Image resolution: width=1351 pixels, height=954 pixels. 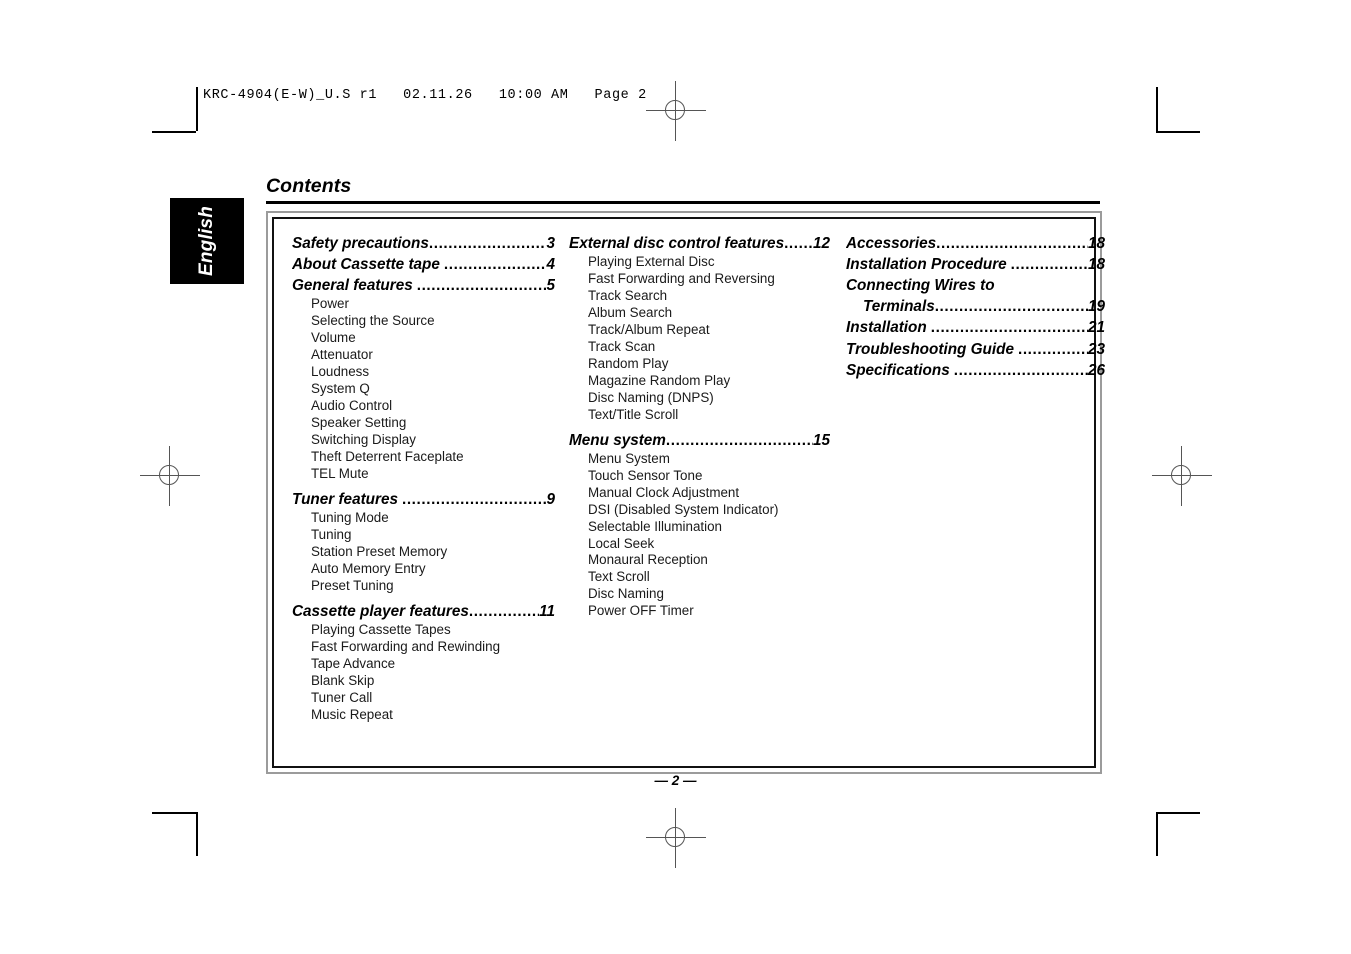 I want to click on contents-entry-sub: Selecting the Source, so click(x=423, y=321).